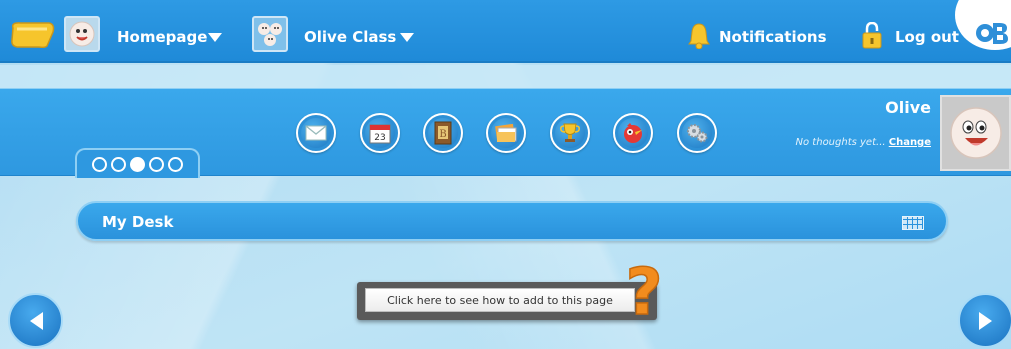  Describe the element at coordinates (138, 222) in the screenshot. I see `desk-title: My Desk` at that location.